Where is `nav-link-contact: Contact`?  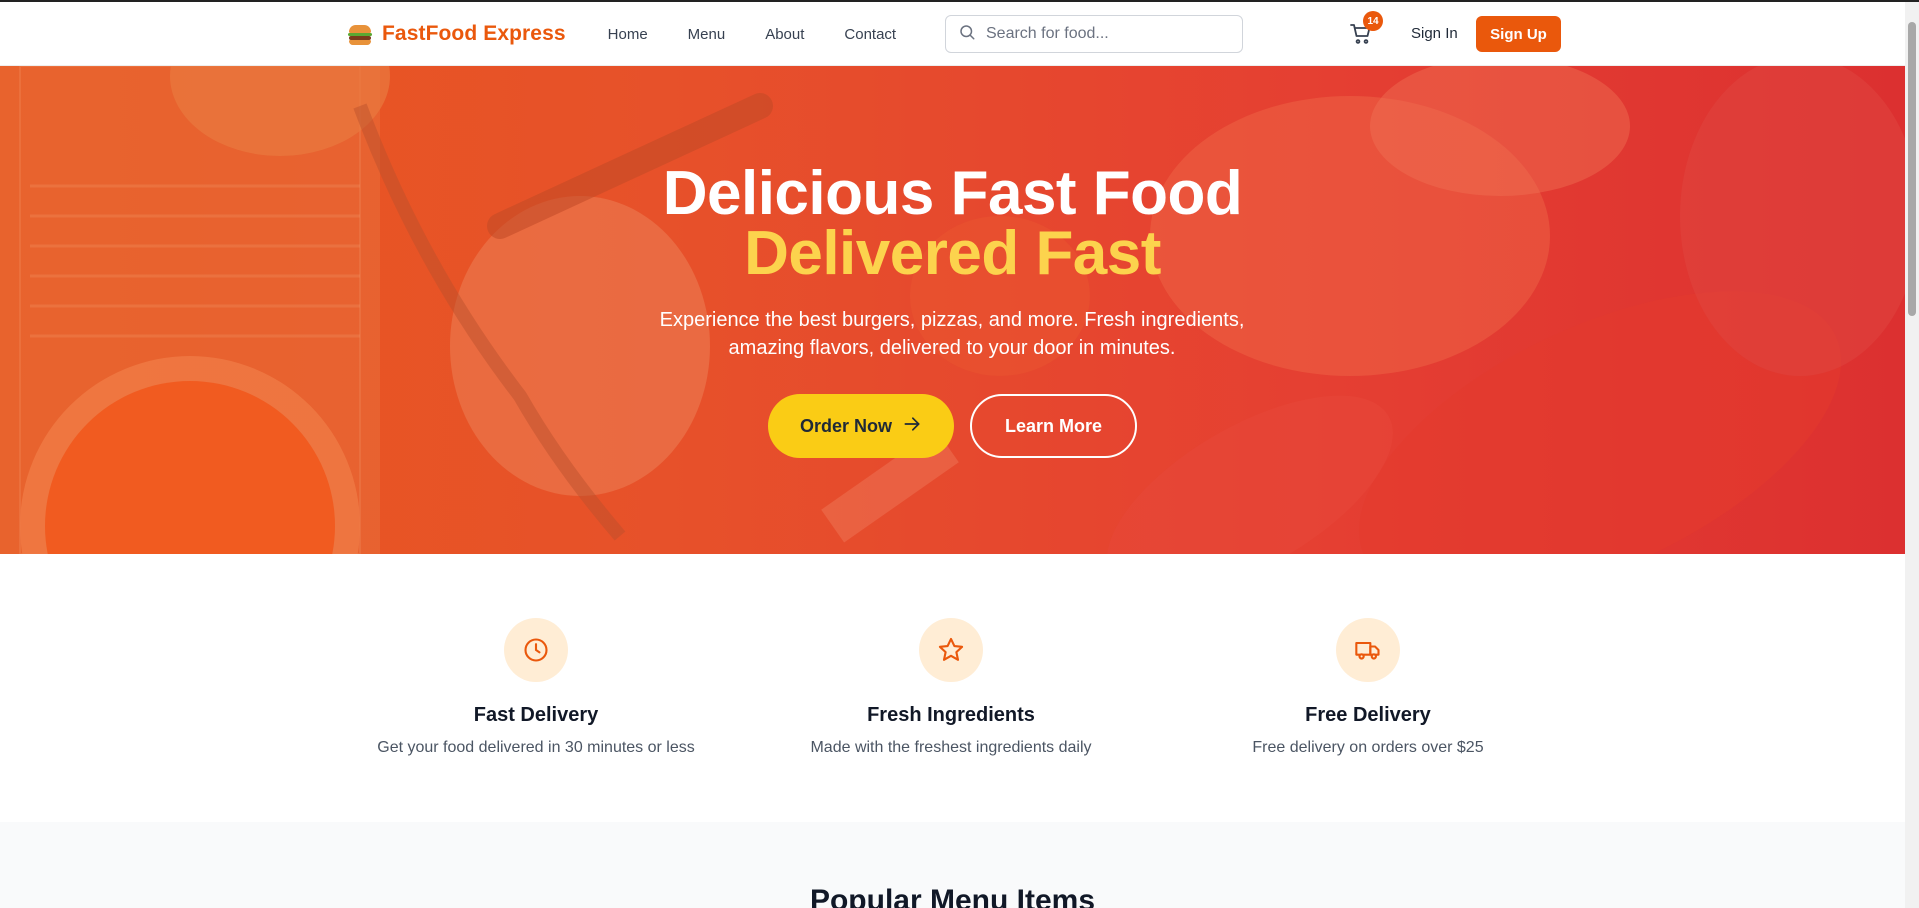
nav-link-contact: Contact is located at coordinates (870, 34).